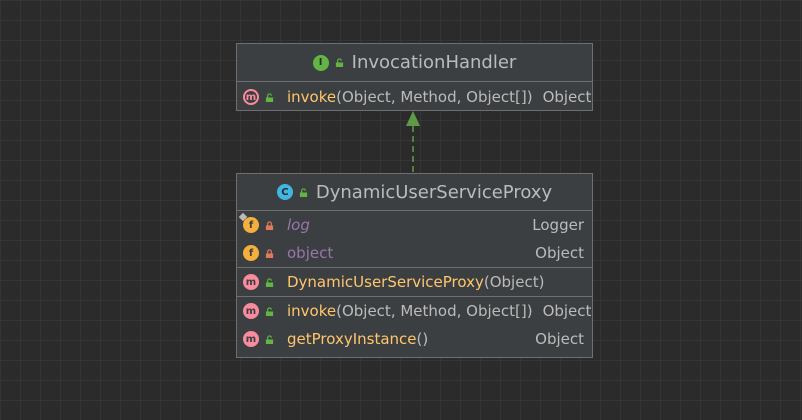 The height and width of the screenshot is (420, 802). I want to click on field-row: f log Logger, so click(414, 225).